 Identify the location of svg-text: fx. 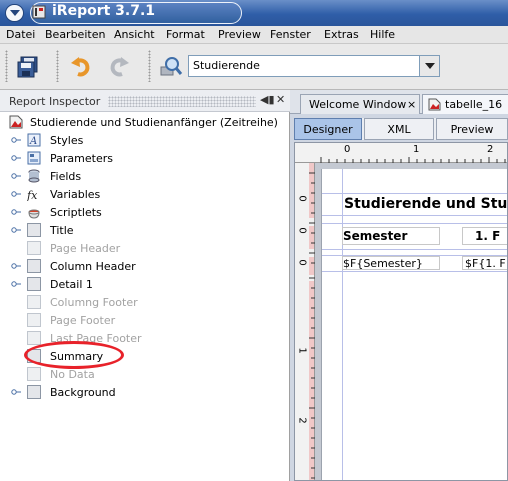
(32, 195).